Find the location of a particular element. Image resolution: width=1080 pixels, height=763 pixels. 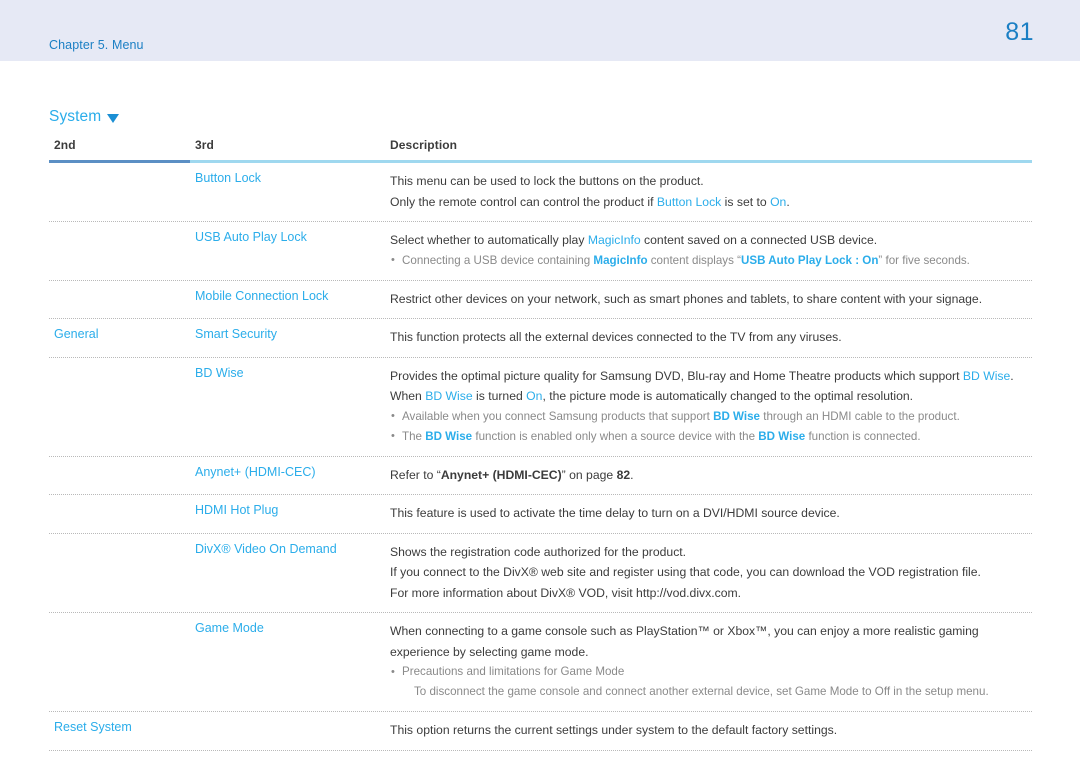

inline-text: When is located at coordinates (408, 396).